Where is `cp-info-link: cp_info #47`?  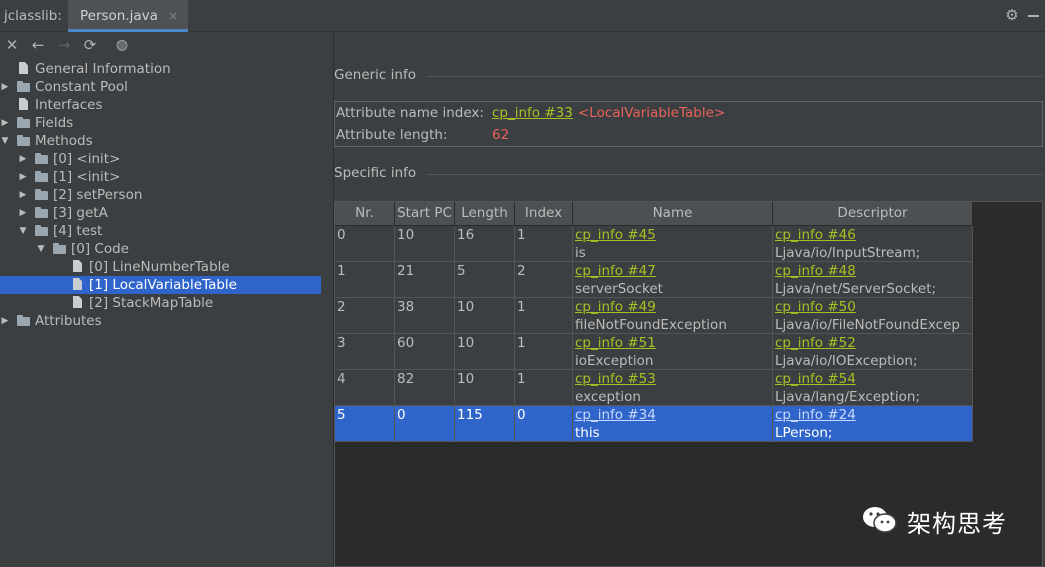 cp-info-link: cp_info #47 is located at coordinates (673, 271).